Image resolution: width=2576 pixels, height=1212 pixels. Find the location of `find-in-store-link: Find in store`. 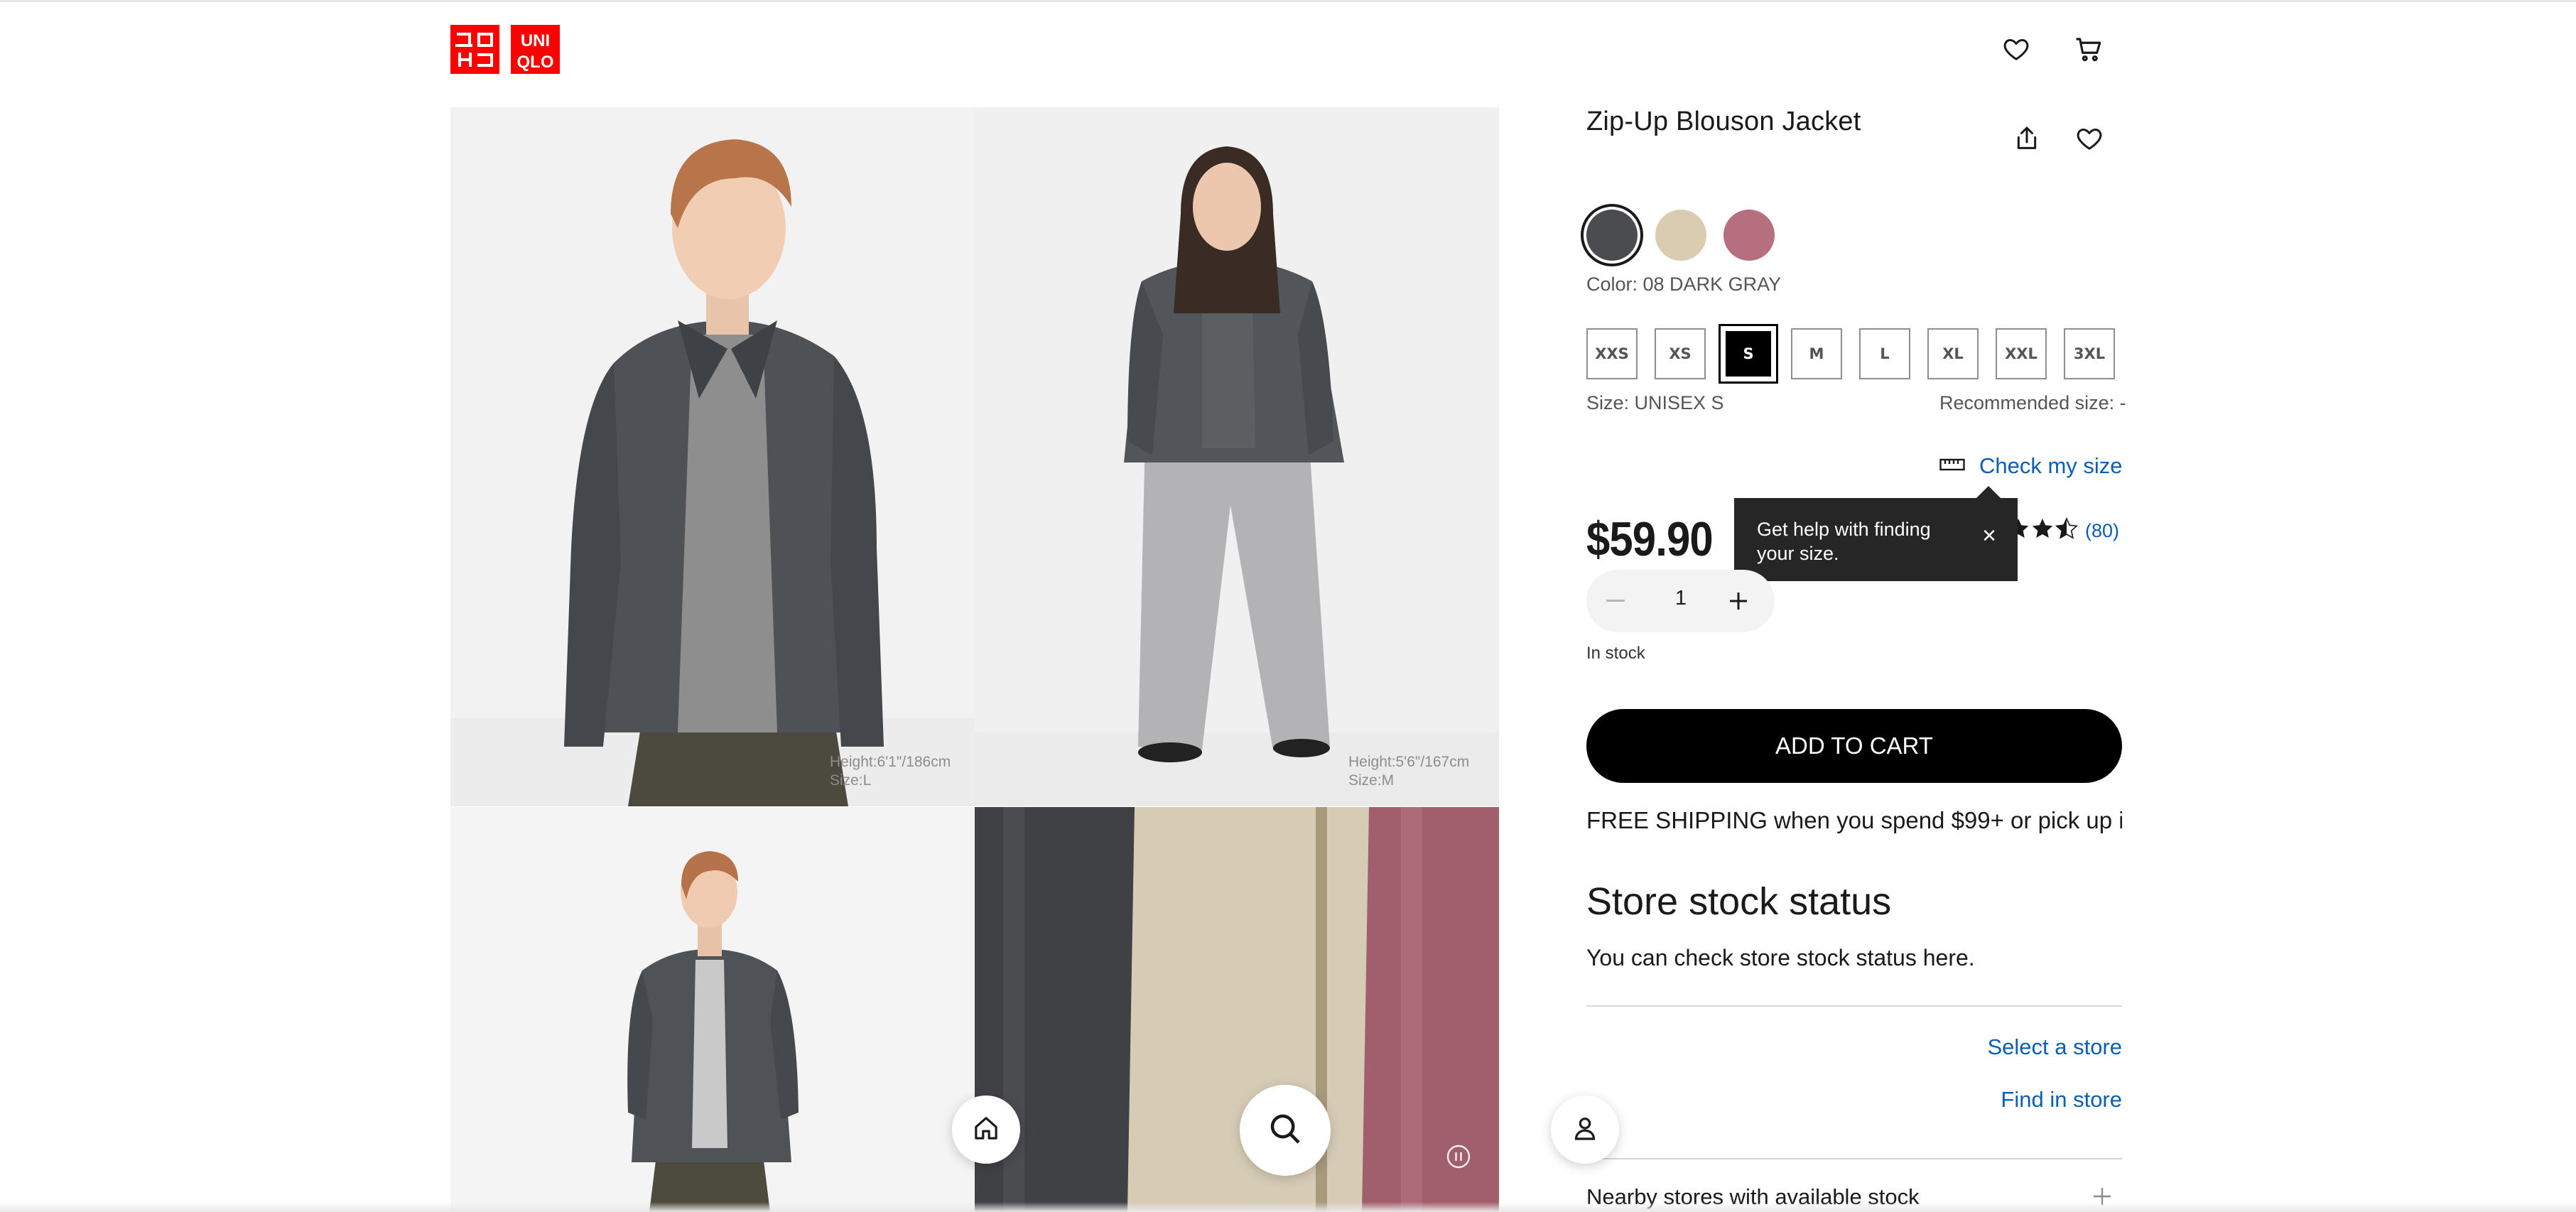

find-in-store-link: Find in store is located at coordinates (2013, 1100).